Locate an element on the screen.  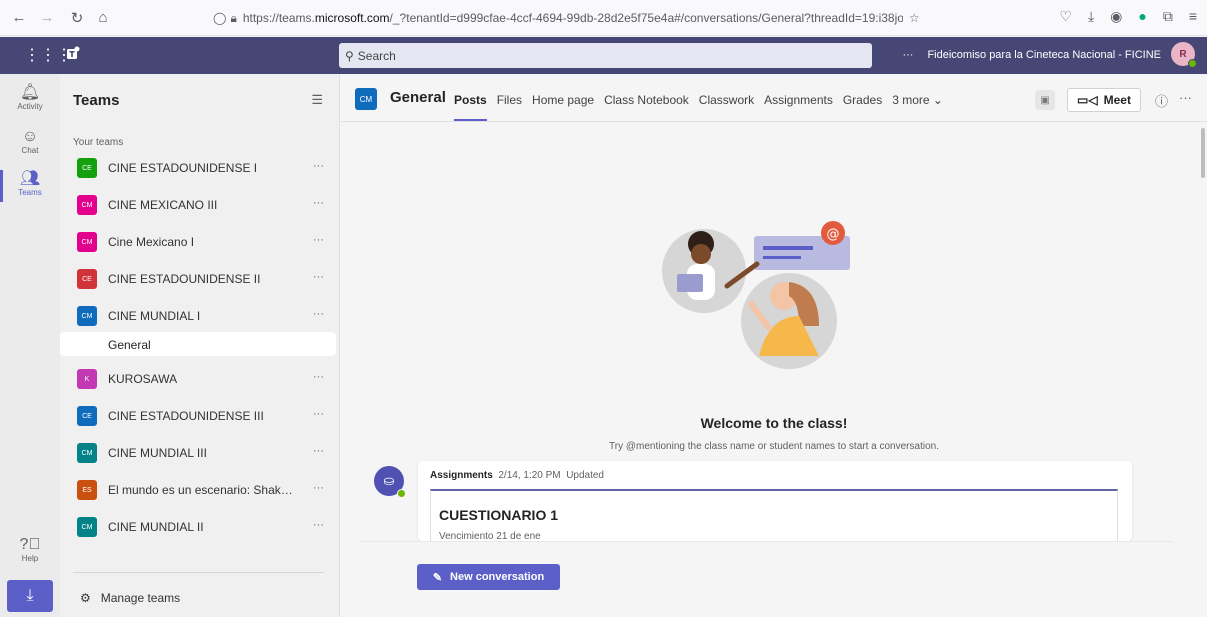
reload-icon: ↻ is located at coordinates (77, 18).